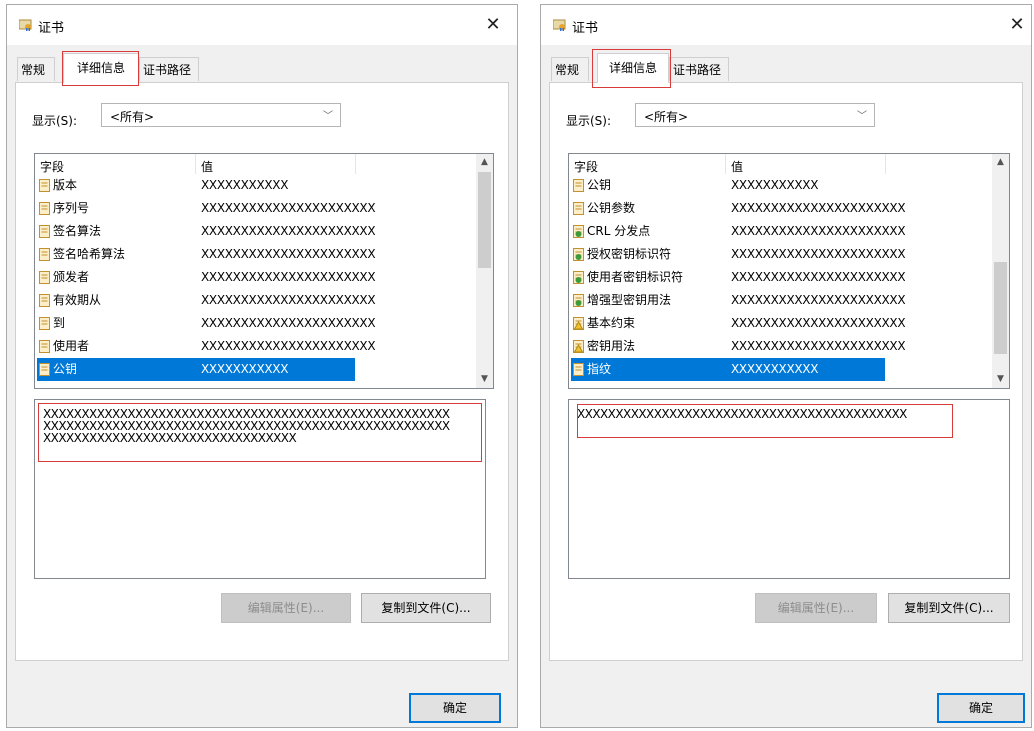 This screenshot has height=731, width=1034. What do you see at coordinates (77, 300) in the screenshot?
I see `field-name: 有效期从` at bounding box center [77, 300].